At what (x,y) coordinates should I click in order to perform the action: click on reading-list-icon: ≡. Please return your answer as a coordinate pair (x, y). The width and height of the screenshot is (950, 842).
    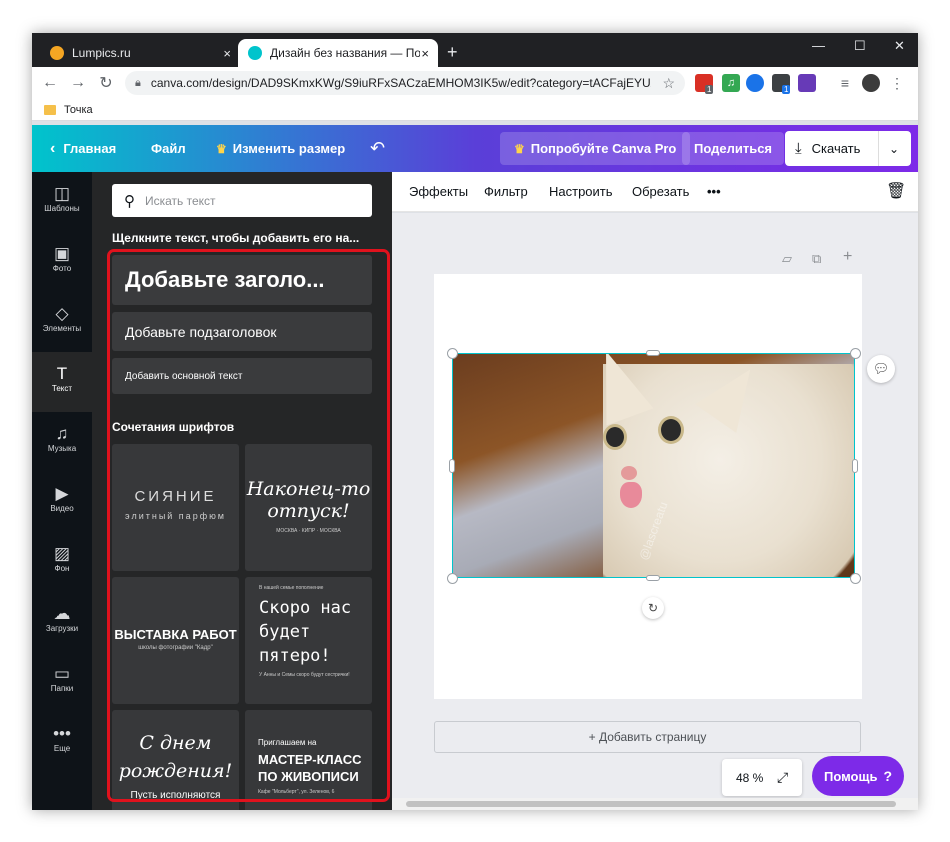
    Looking at the image, I should click on (845, 83).